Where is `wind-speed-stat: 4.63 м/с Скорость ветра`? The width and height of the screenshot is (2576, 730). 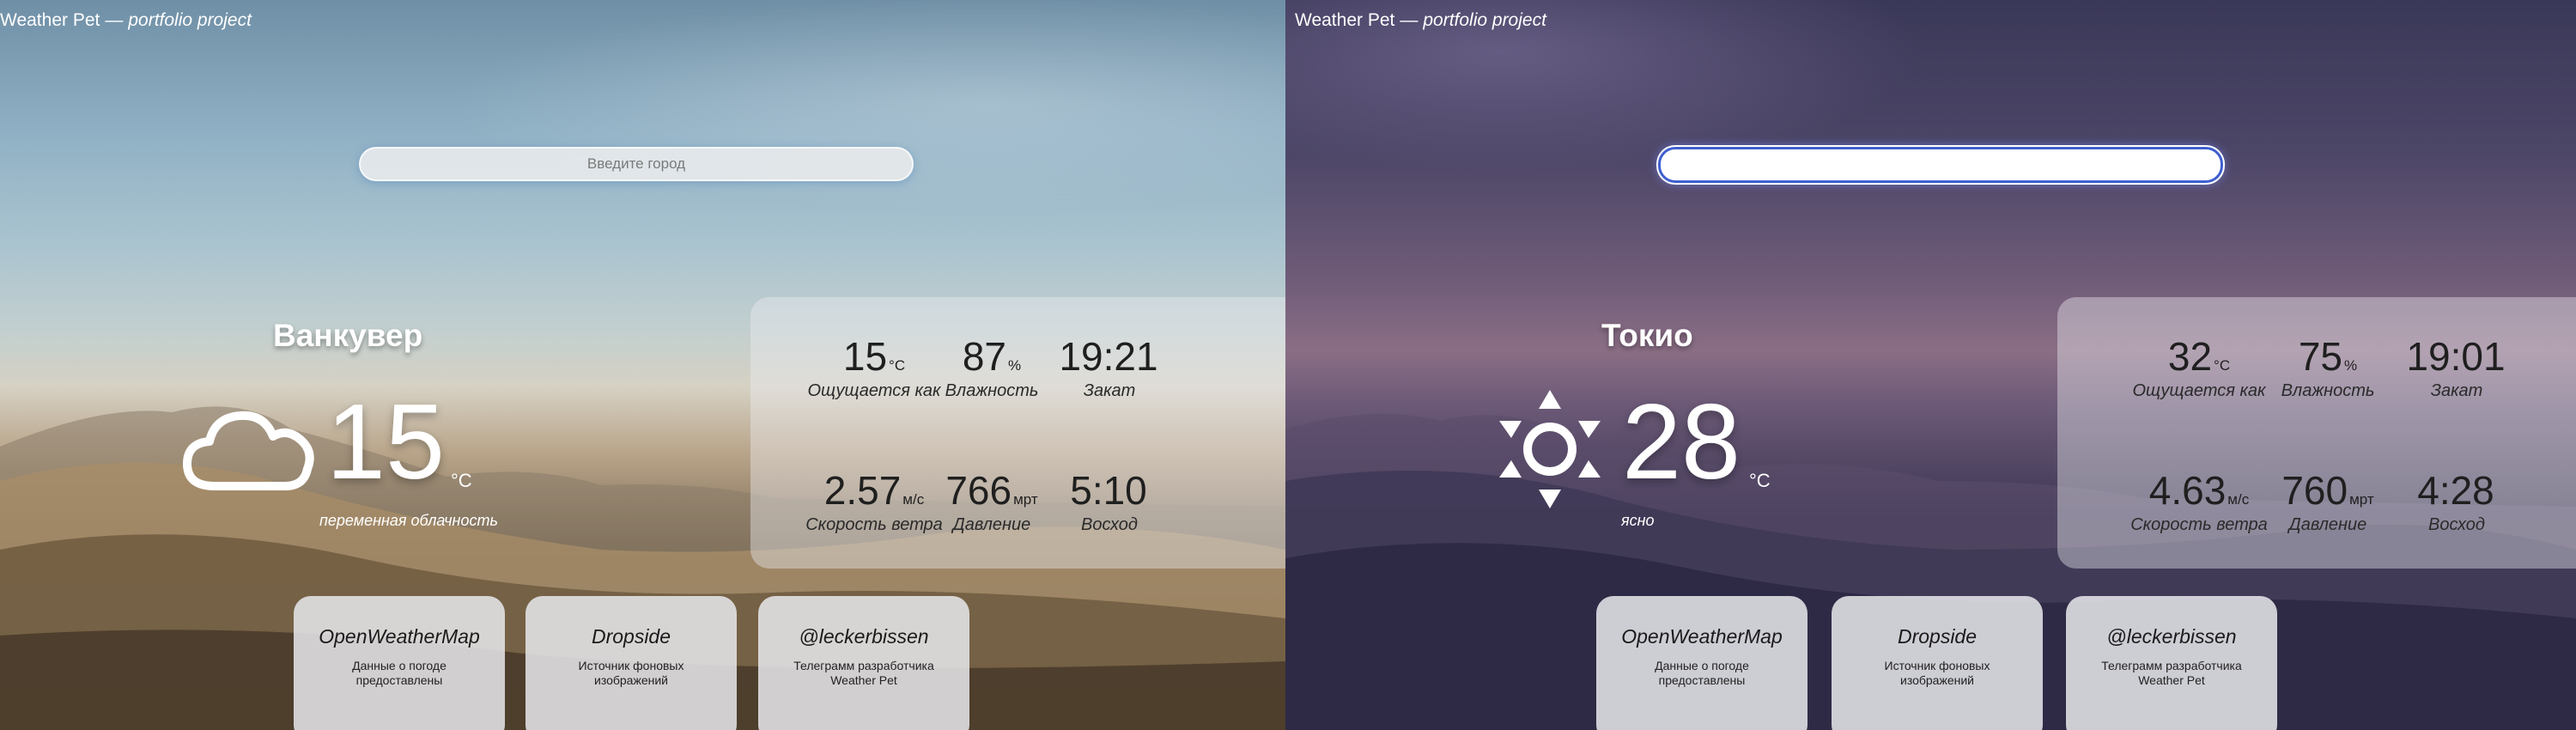 wind-speed-stat: 4.63 м/с Скорость ветра is located at coordinates (2199, 501).